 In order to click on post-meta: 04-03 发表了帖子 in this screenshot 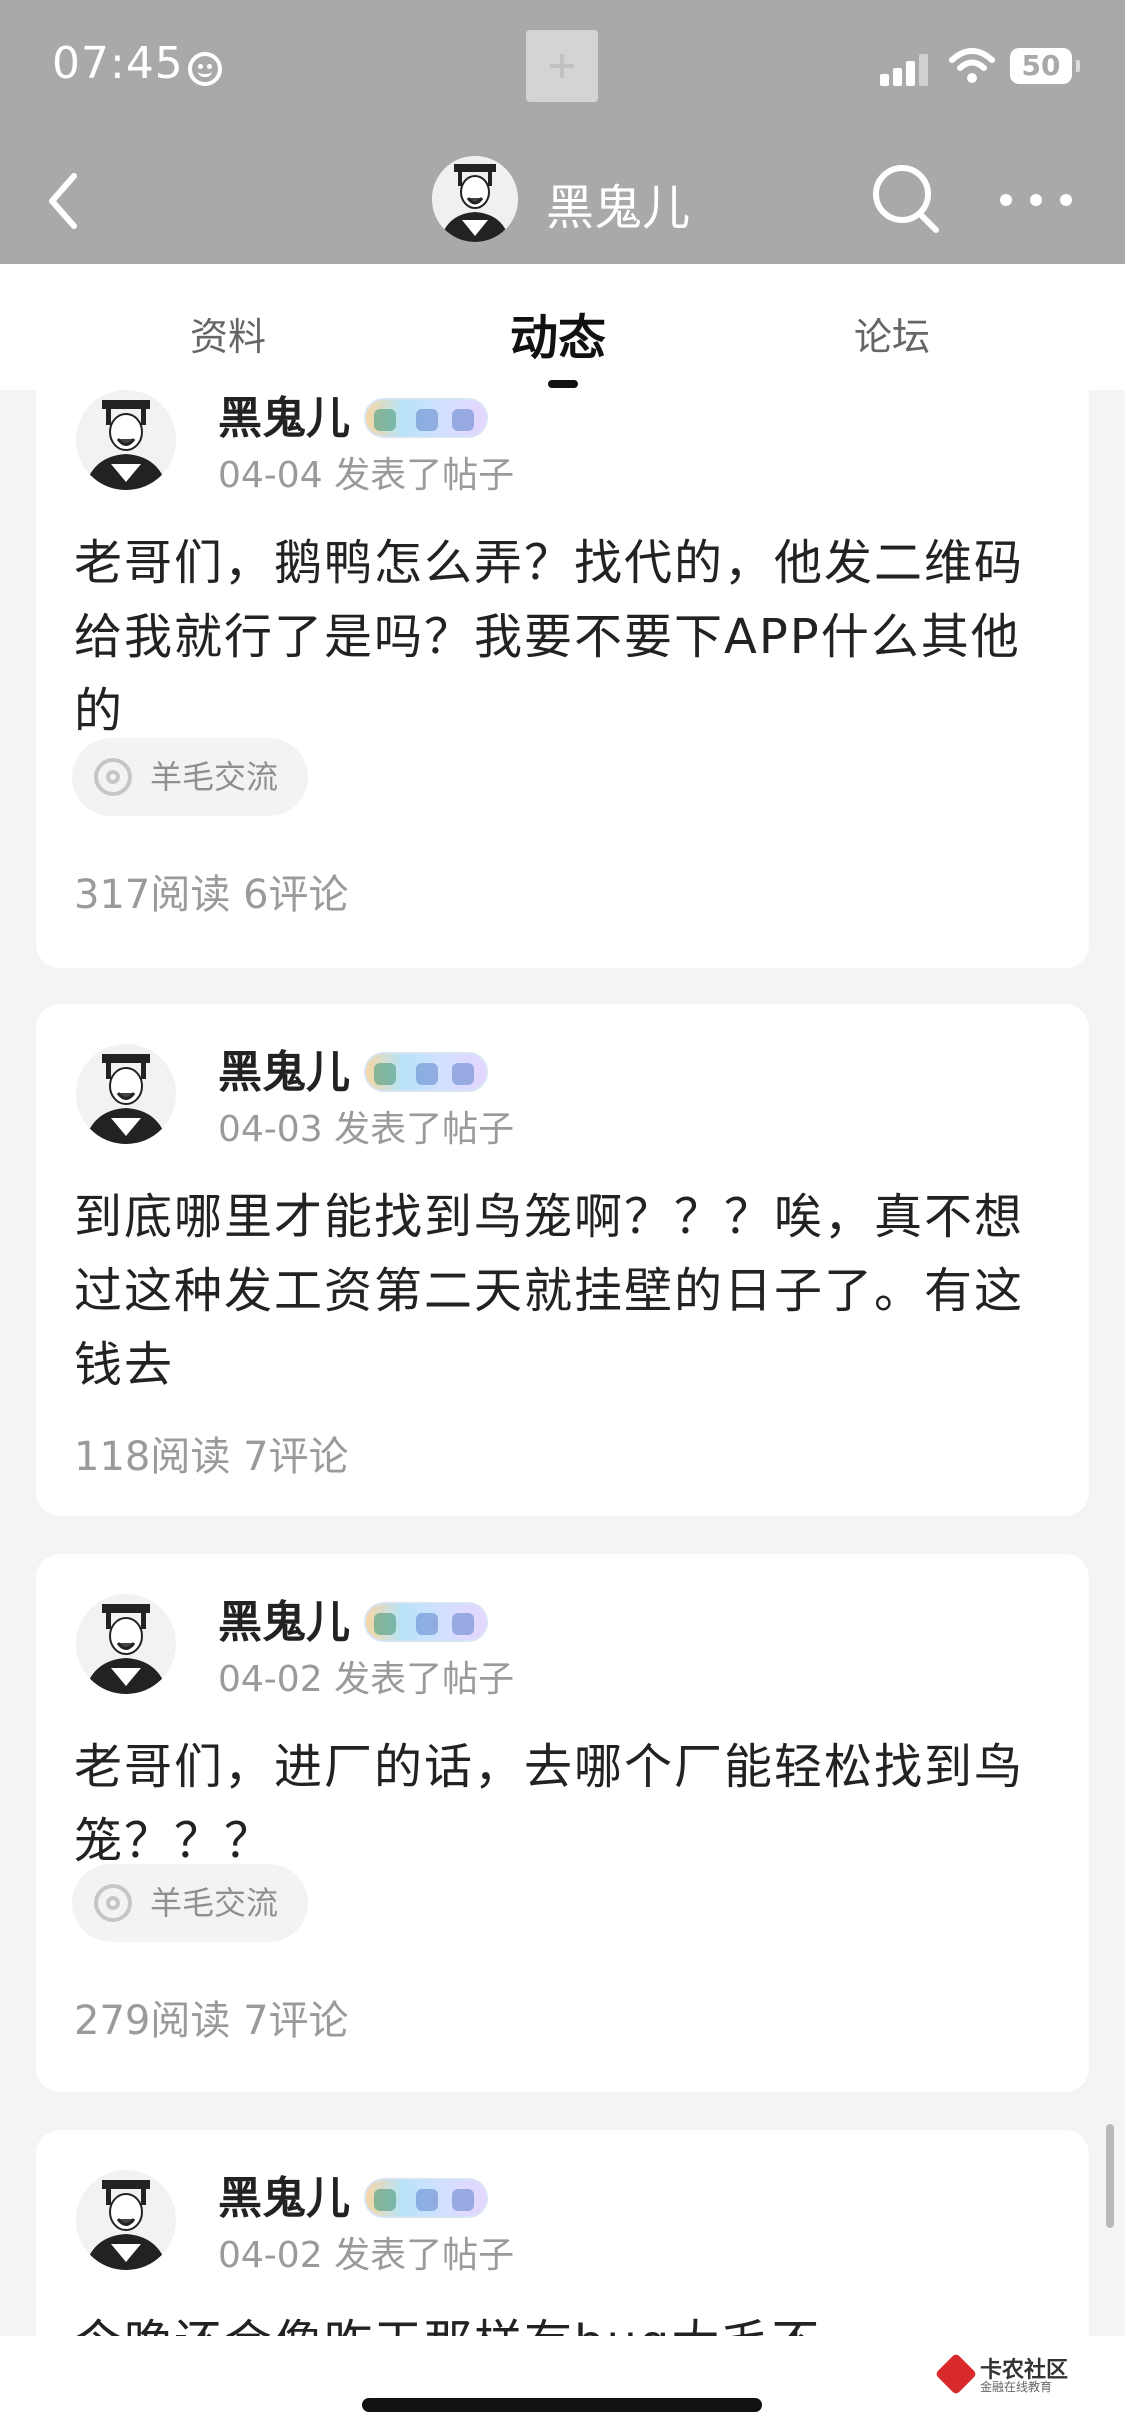, I will do `click(366, 1126)`.